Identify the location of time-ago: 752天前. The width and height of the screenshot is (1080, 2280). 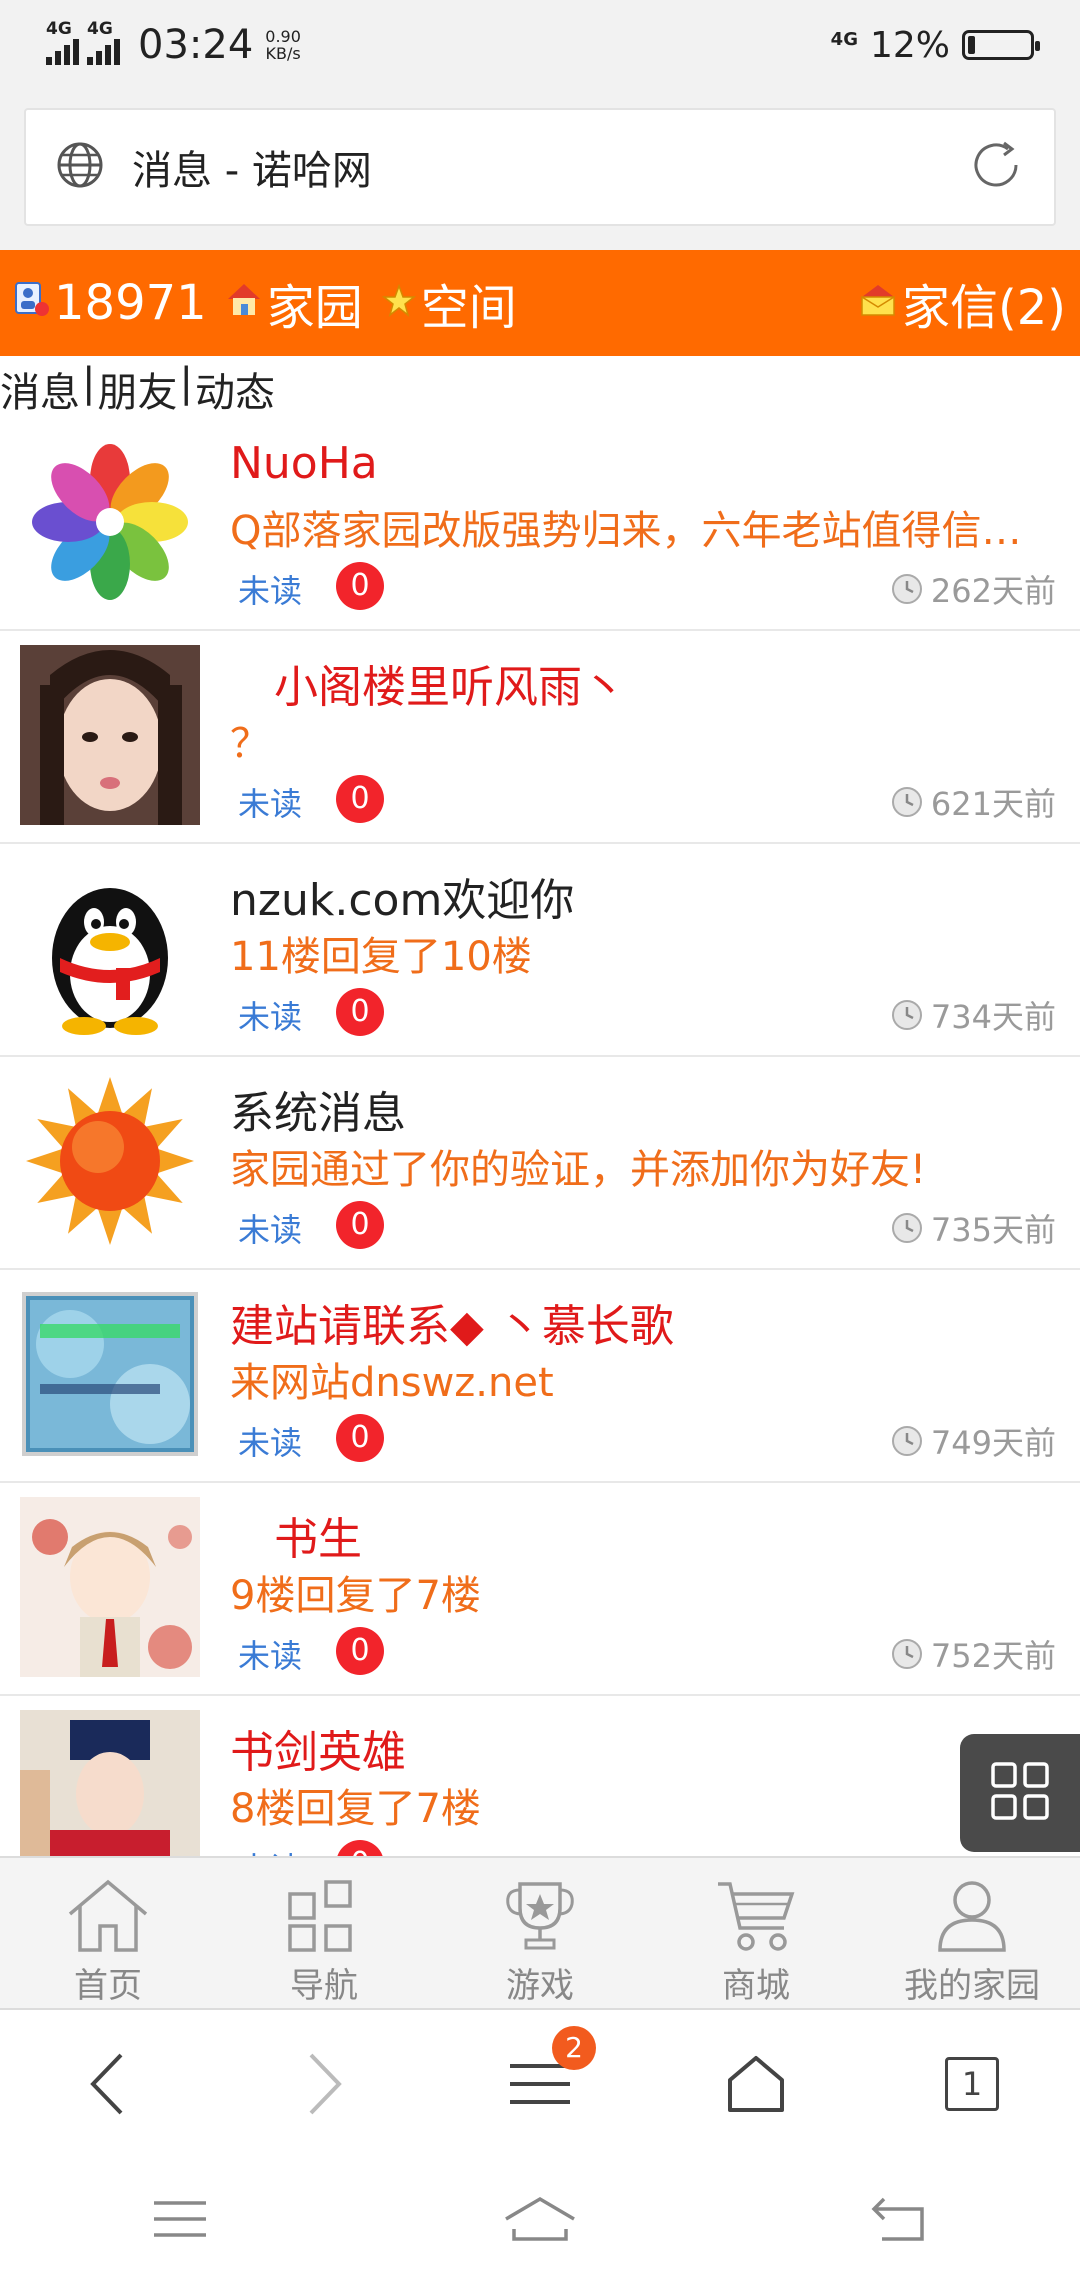
(993, 1656).